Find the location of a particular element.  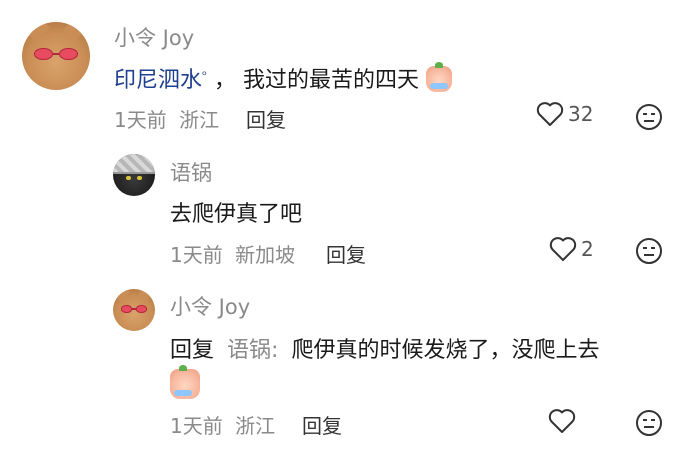

like-count: 32 is located at coordinates (581, 114).